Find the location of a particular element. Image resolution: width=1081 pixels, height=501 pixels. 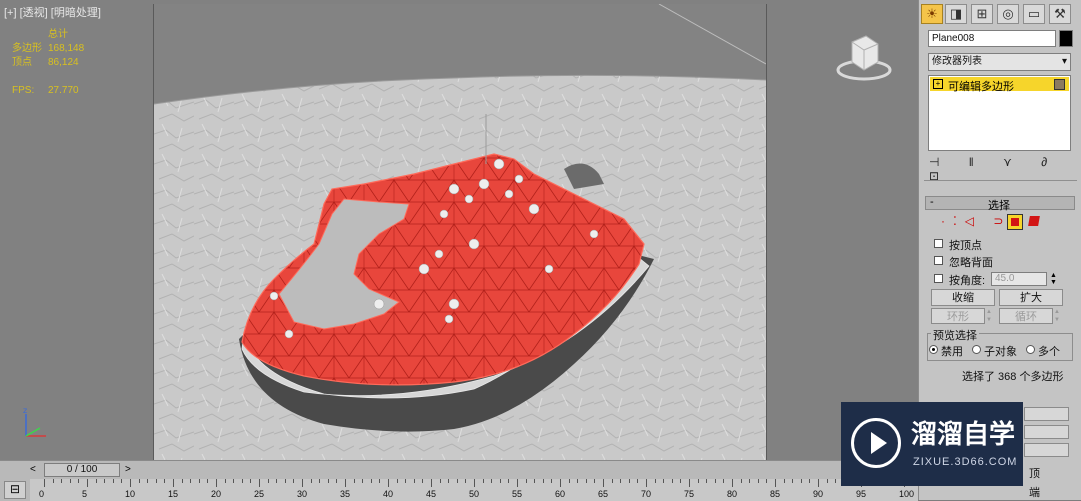

timeline-tick-label: 45 is located at coordinates (431, 494).